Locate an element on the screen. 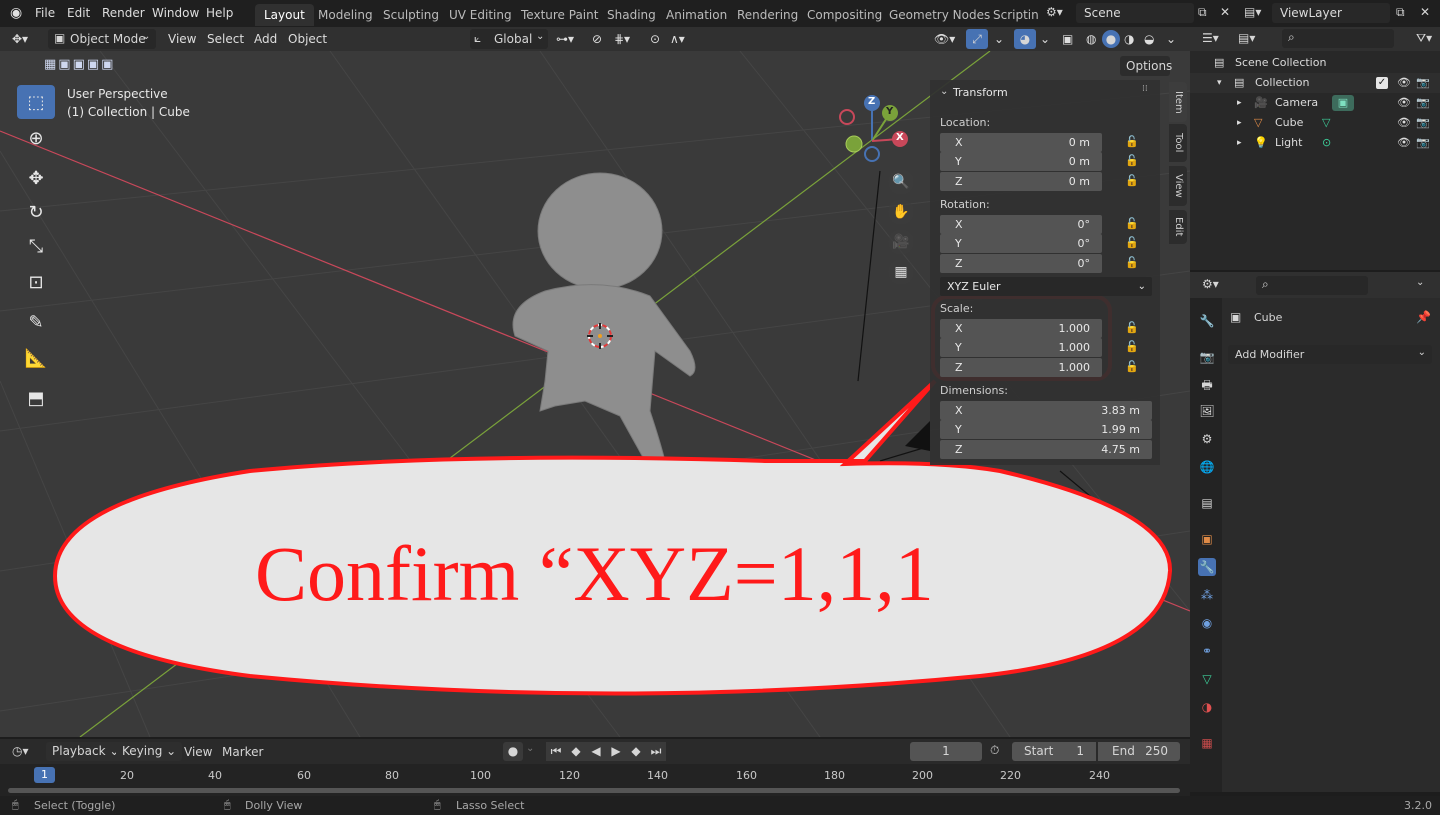  jump-end-icon: ⏭ is located at coordinates (656, 751).